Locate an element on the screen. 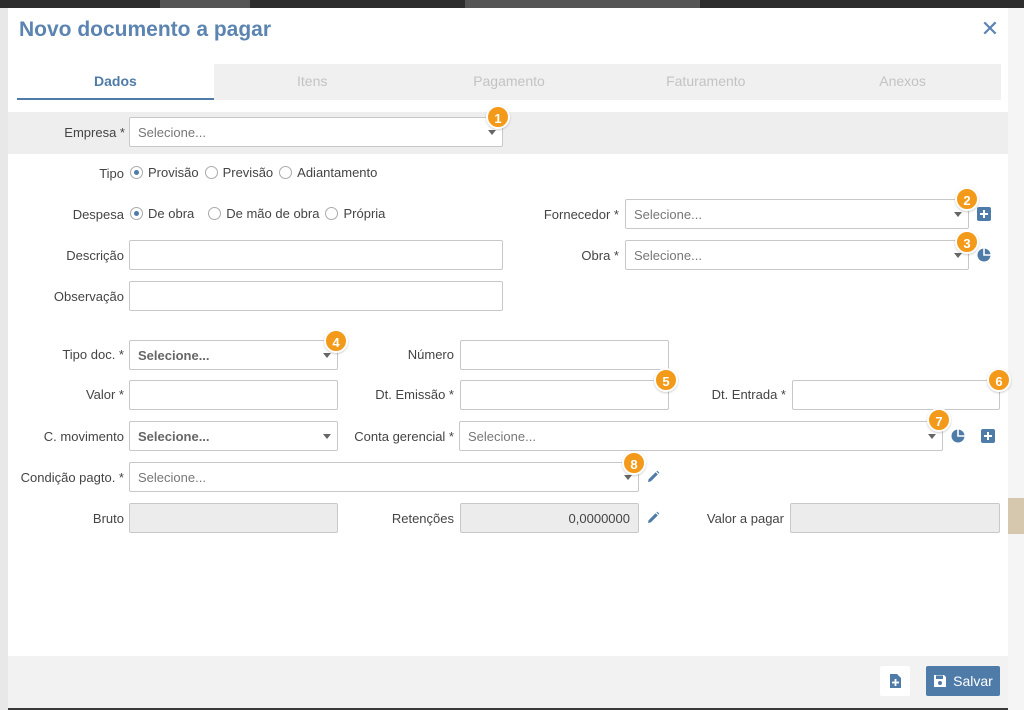 This screenshot has width=1024, height=710. add-fornecedor-icon is located at coordinates (984, 214).